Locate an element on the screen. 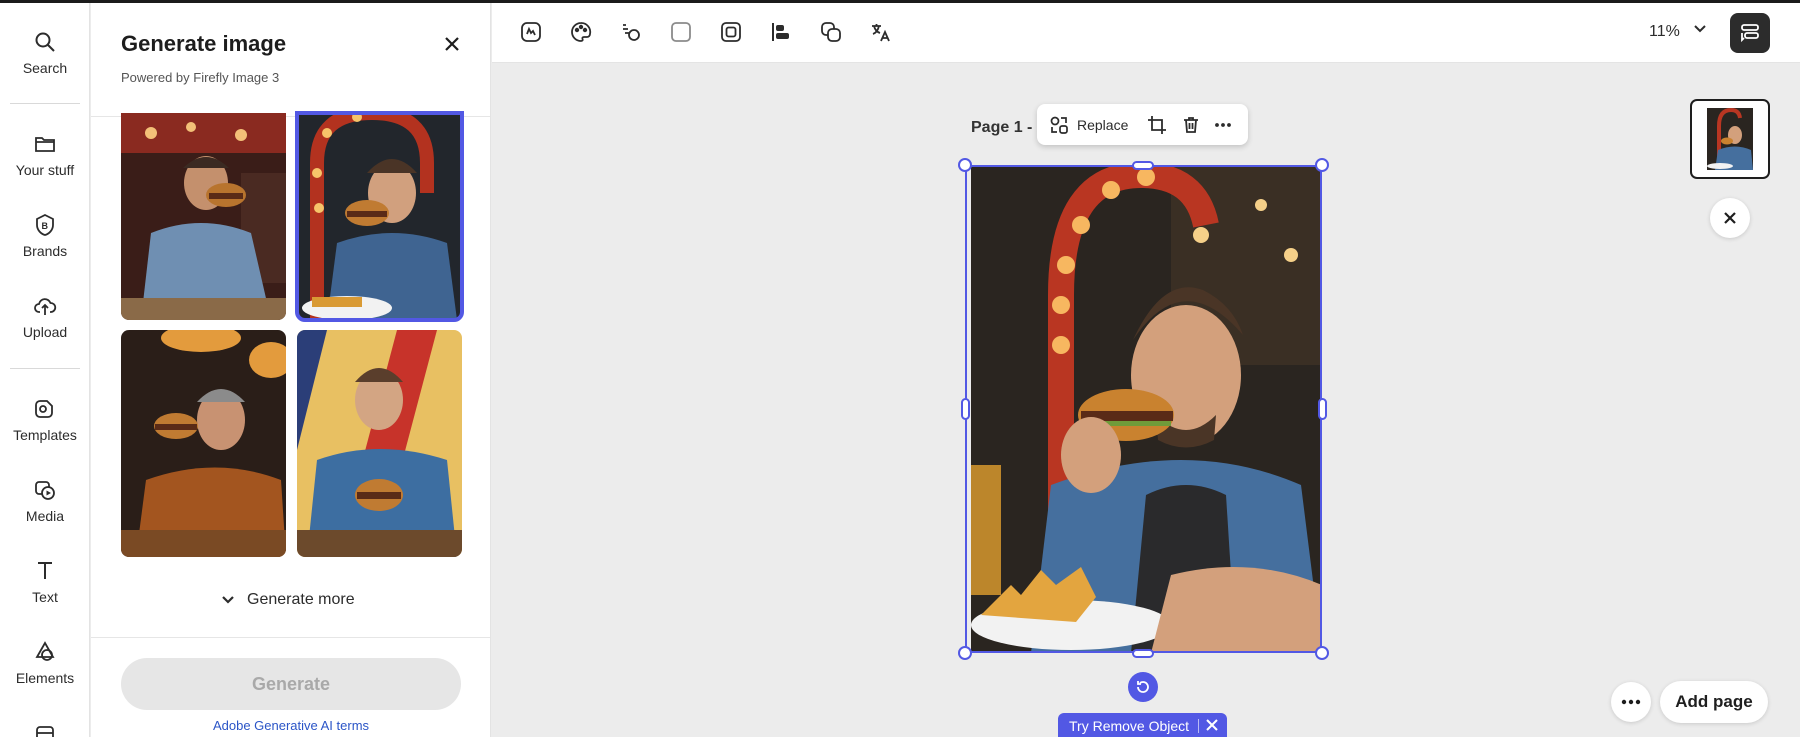 The height and width of the screenshot is (737, 1800). rail-item-text: Text is located at coordinates (45, 582).